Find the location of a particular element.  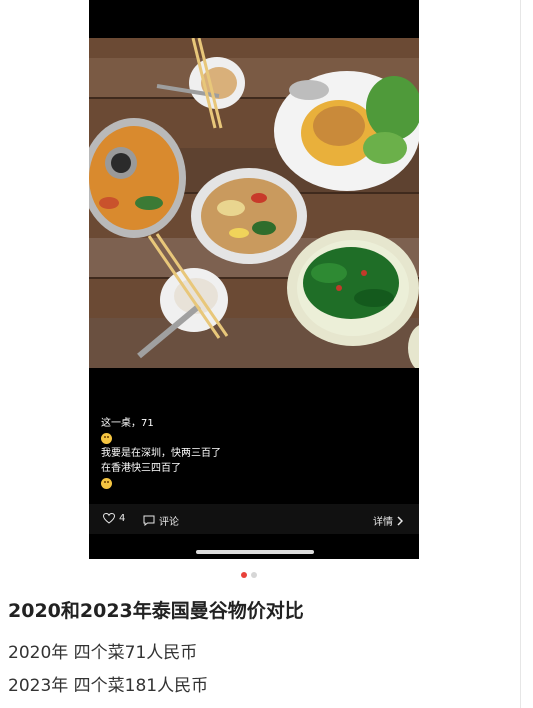

carousel-indicator is located at coordinates (249, 575).